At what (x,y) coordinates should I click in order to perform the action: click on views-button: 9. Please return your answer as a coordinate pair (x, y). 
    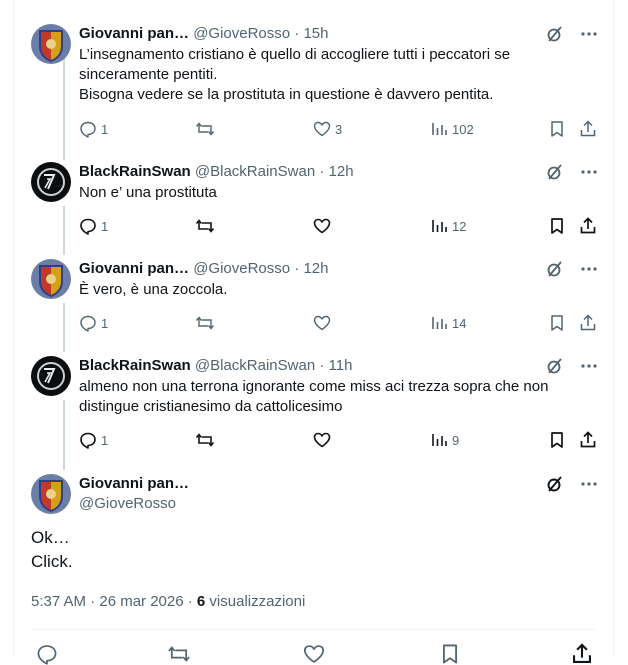
    Looking at the image, I should click on (444, 440).